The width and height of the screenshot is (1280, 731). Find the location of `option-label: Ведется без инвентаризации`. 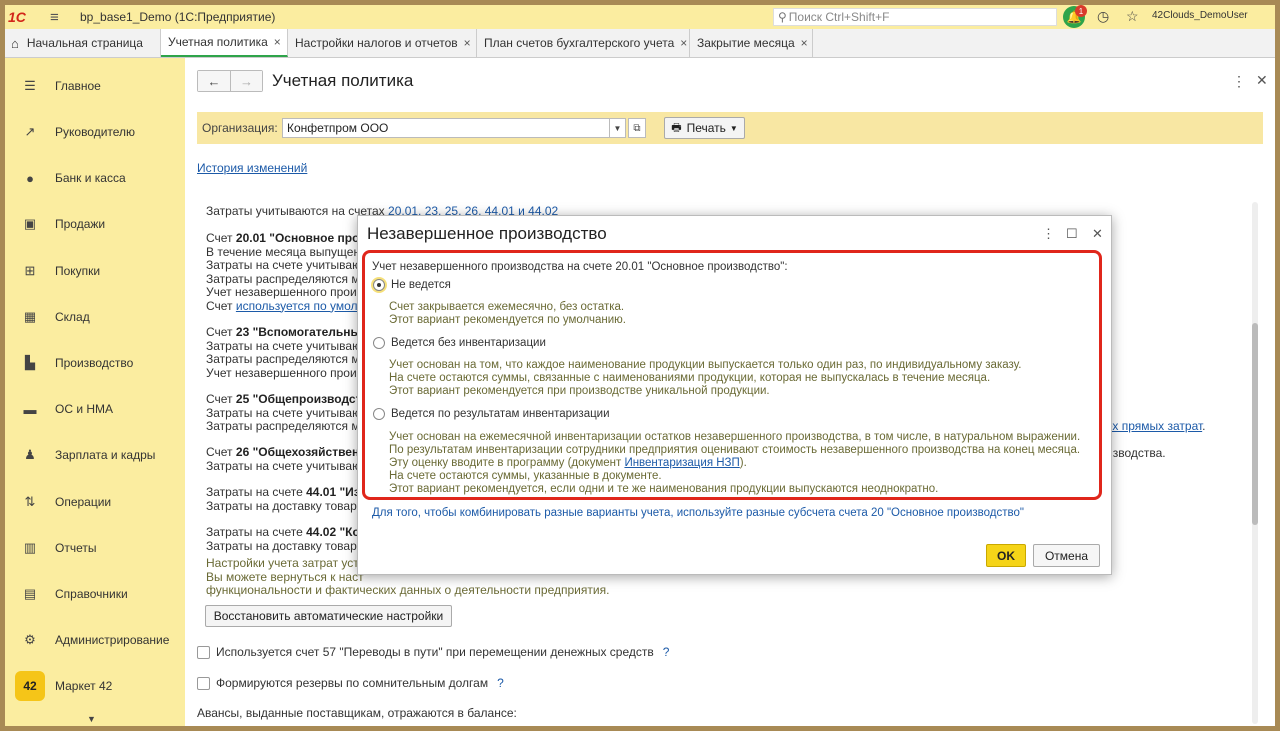

option-label: Ведется без инвентаризации is located at coordinates (468, 344).